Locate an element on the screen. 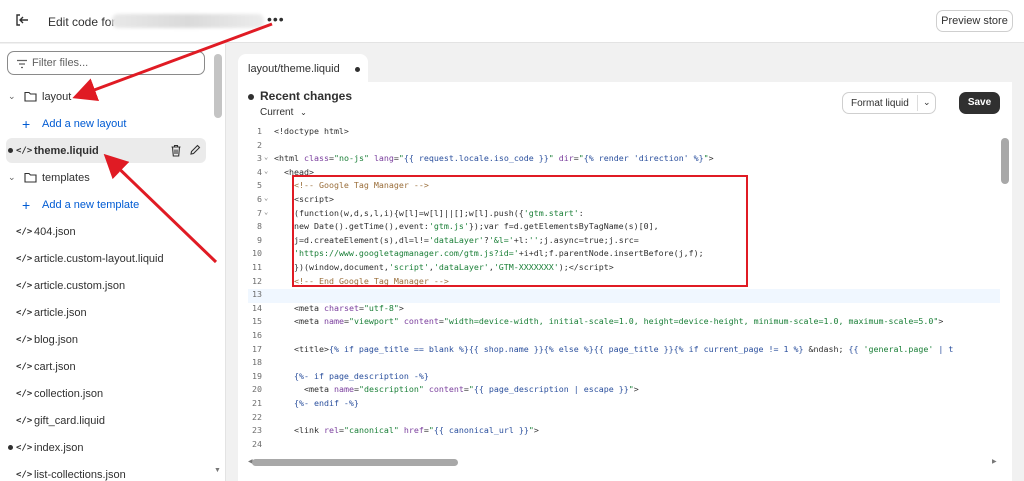 This screenshot has width=1024, height=481. code-line: 14 <meta charset="utf-8"> is located at coordinates (624, 310).